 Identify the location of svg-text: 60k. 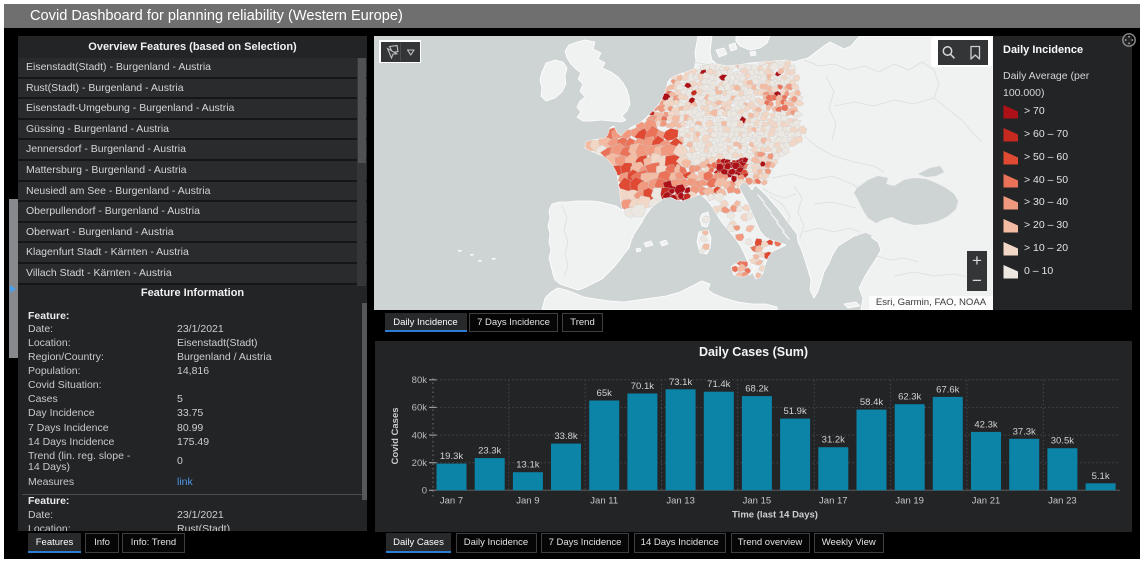
(420, 408).